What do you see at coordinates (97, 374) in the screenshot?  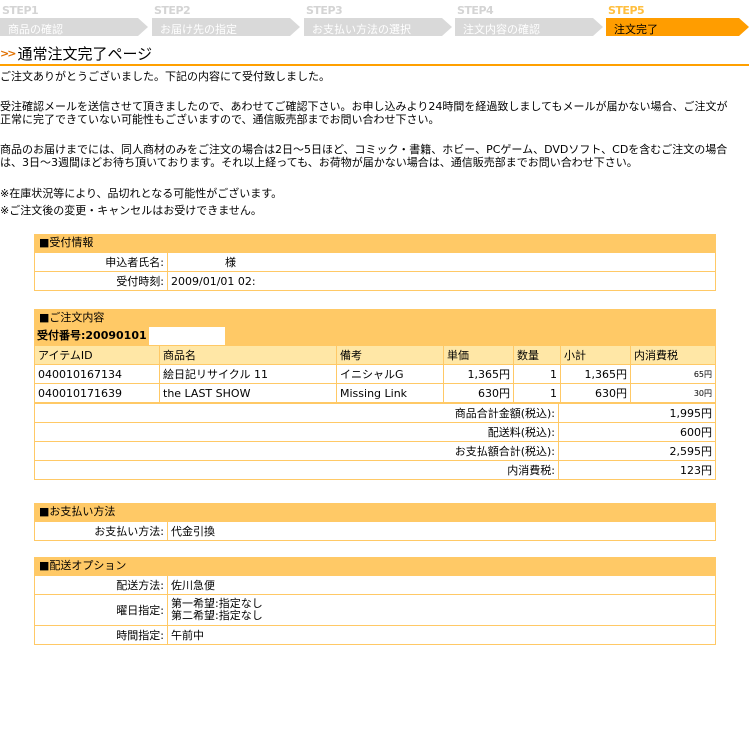 I see `item-id: 040010167134` at bounding box center [97, 374].